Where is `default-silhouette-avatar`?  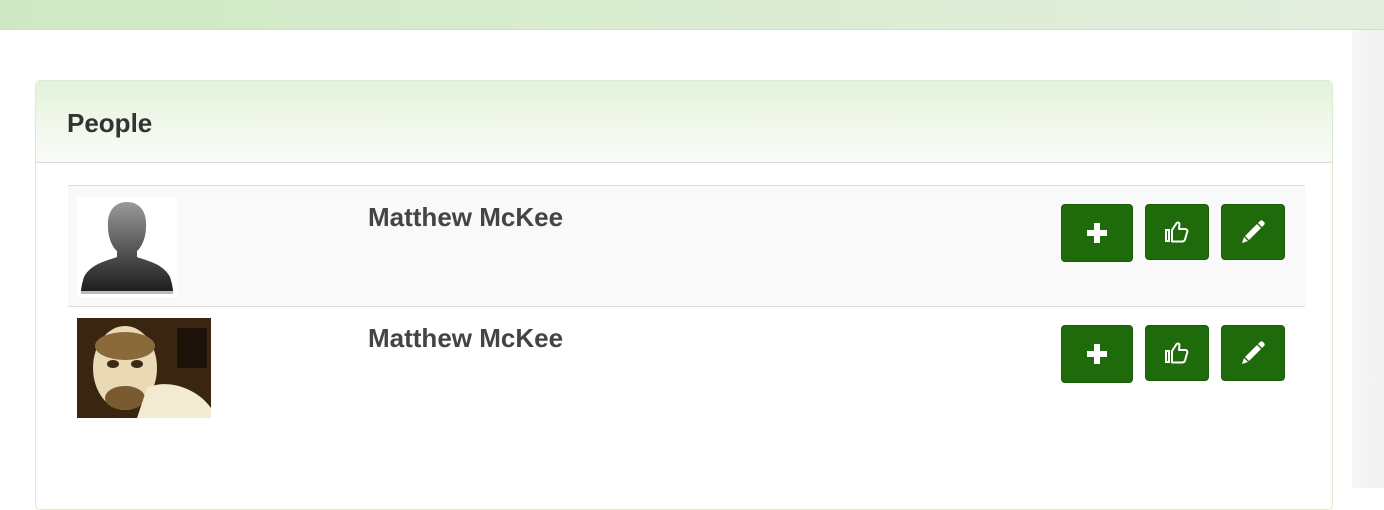
default-silhouette-avatar is located at coordinates (127, 248).